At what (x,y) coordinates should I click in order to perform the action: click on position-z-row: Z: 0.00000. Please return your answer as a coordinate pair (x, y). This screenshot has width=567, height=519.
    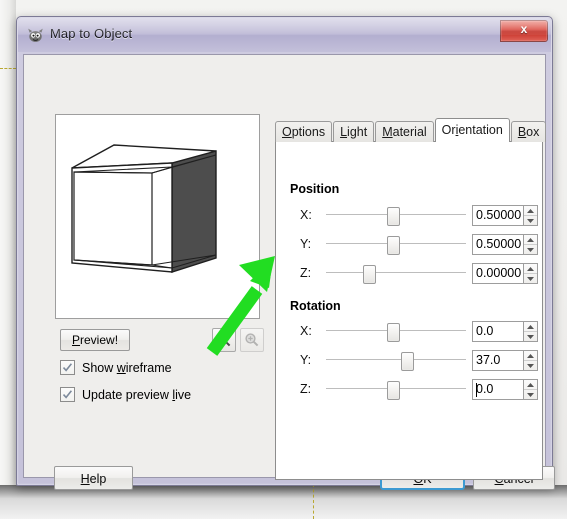
    Looking at the image, I should click on (420, 273).